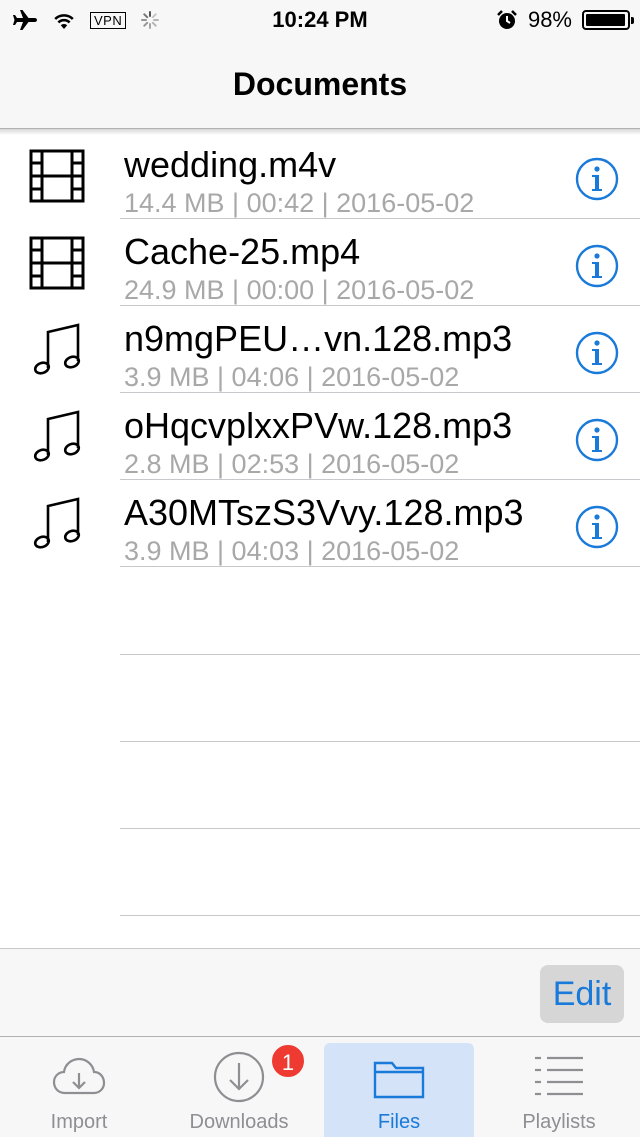 This screenshot has height=1137, width=640. I want to click on file-row: wedding.m4v 14.4 MB | 00:42 | 2016-05-02, so click(320, 175).